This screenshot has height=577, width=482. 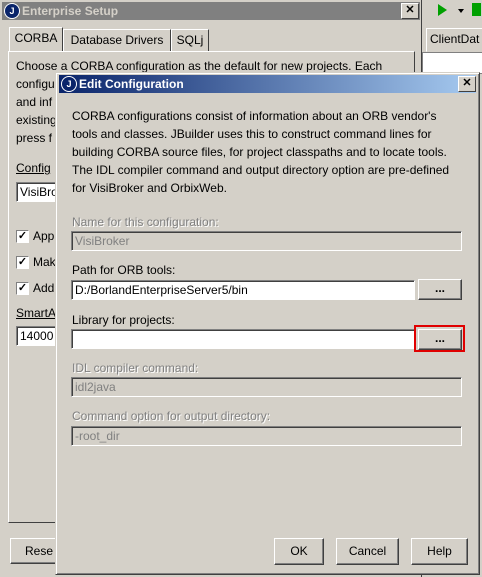 I want to click on checkbox-3: ✓, so click(x=22, y=288).